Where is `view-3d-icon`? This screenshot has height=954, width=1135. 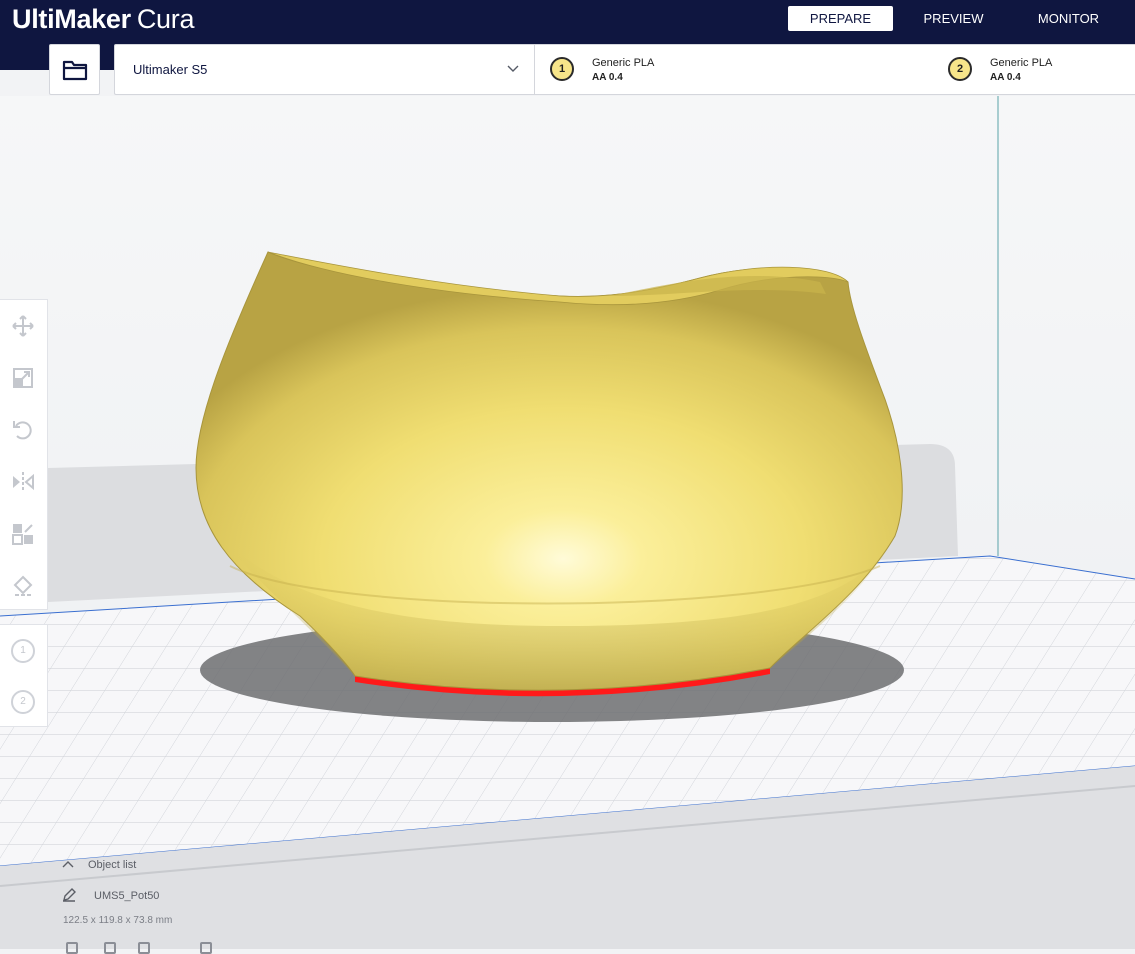 view-3d-icon is located at coordinates (72, 948).